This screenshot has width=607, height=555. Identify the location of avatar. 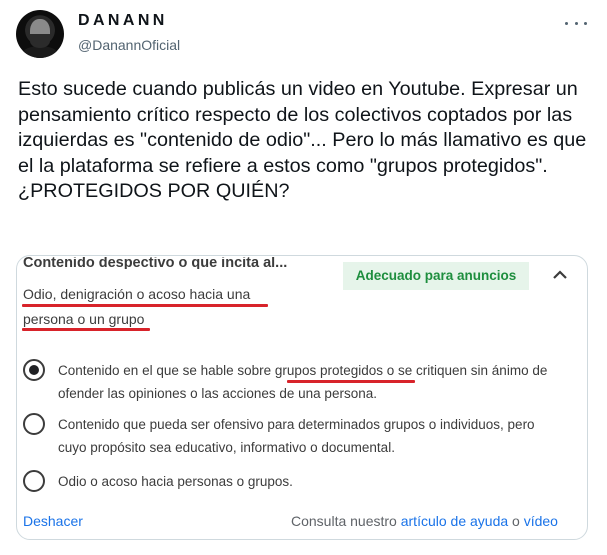
(40, 34).